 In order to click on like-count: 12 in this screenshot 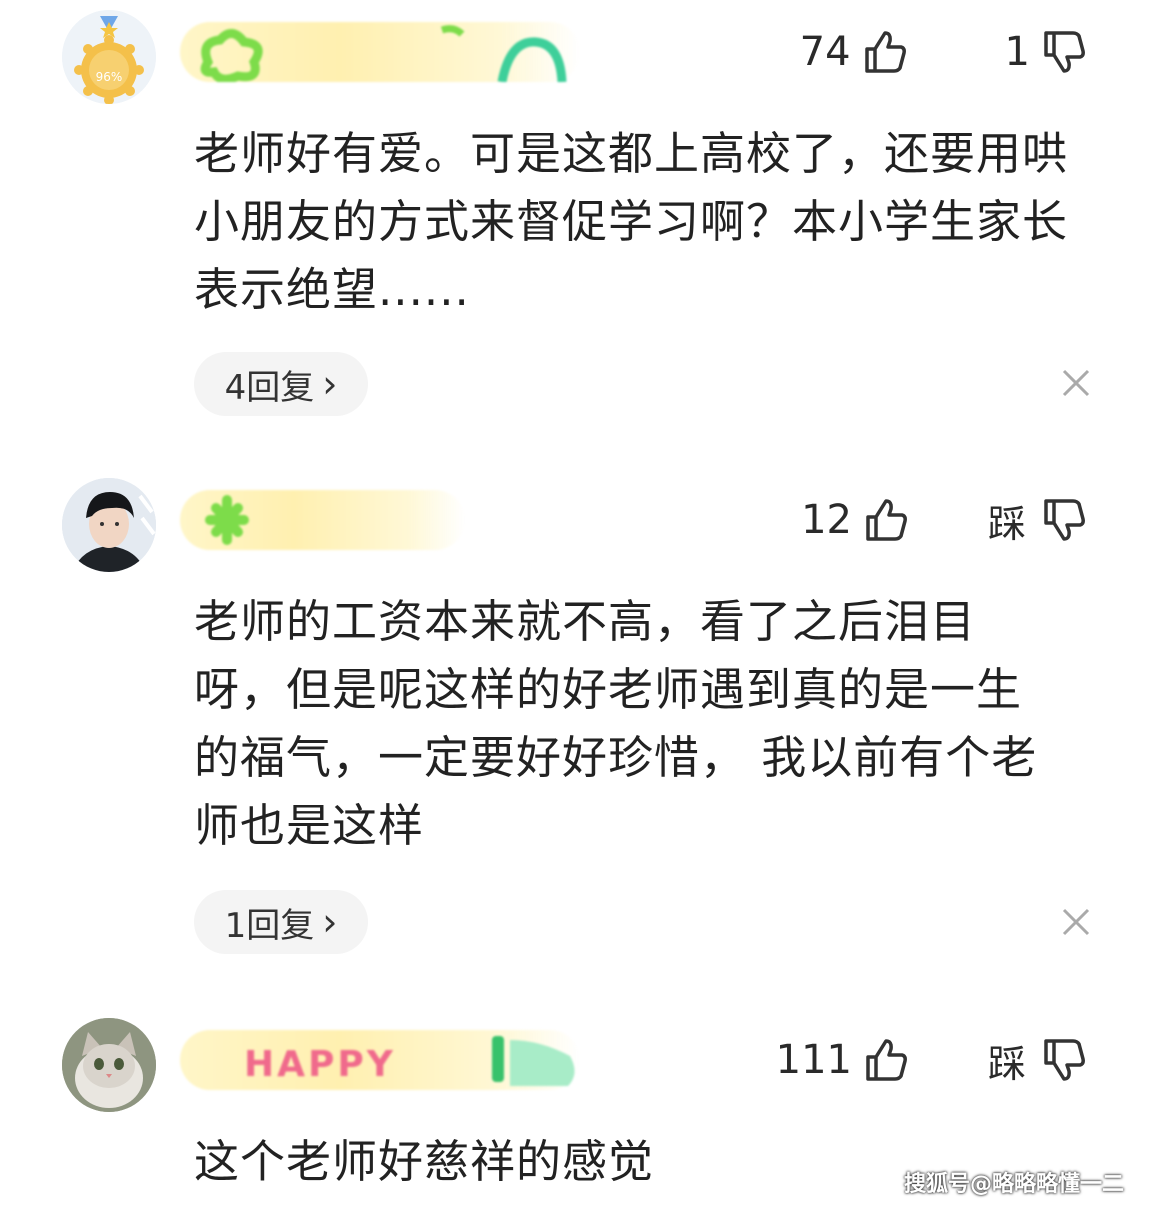, I will do `click(826, 520)`.